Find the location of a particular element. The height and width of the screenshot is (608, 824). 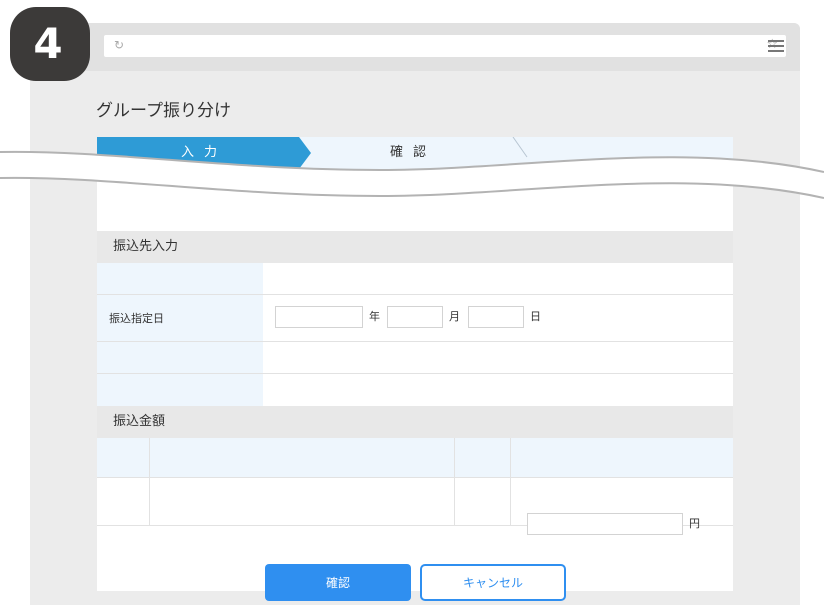

section-title: 振込金額 is located at coordinates (139, 421).